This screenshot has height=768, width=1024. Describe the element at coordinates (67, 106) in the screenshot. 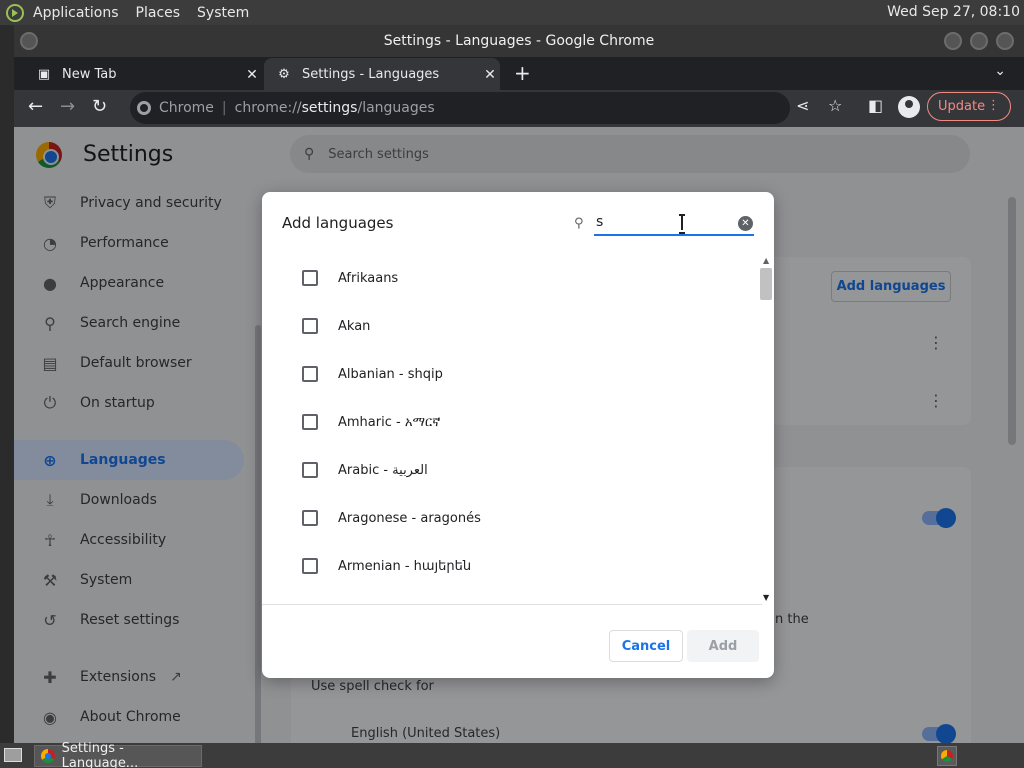

I see `forward-arrow-icon: →` at that location.